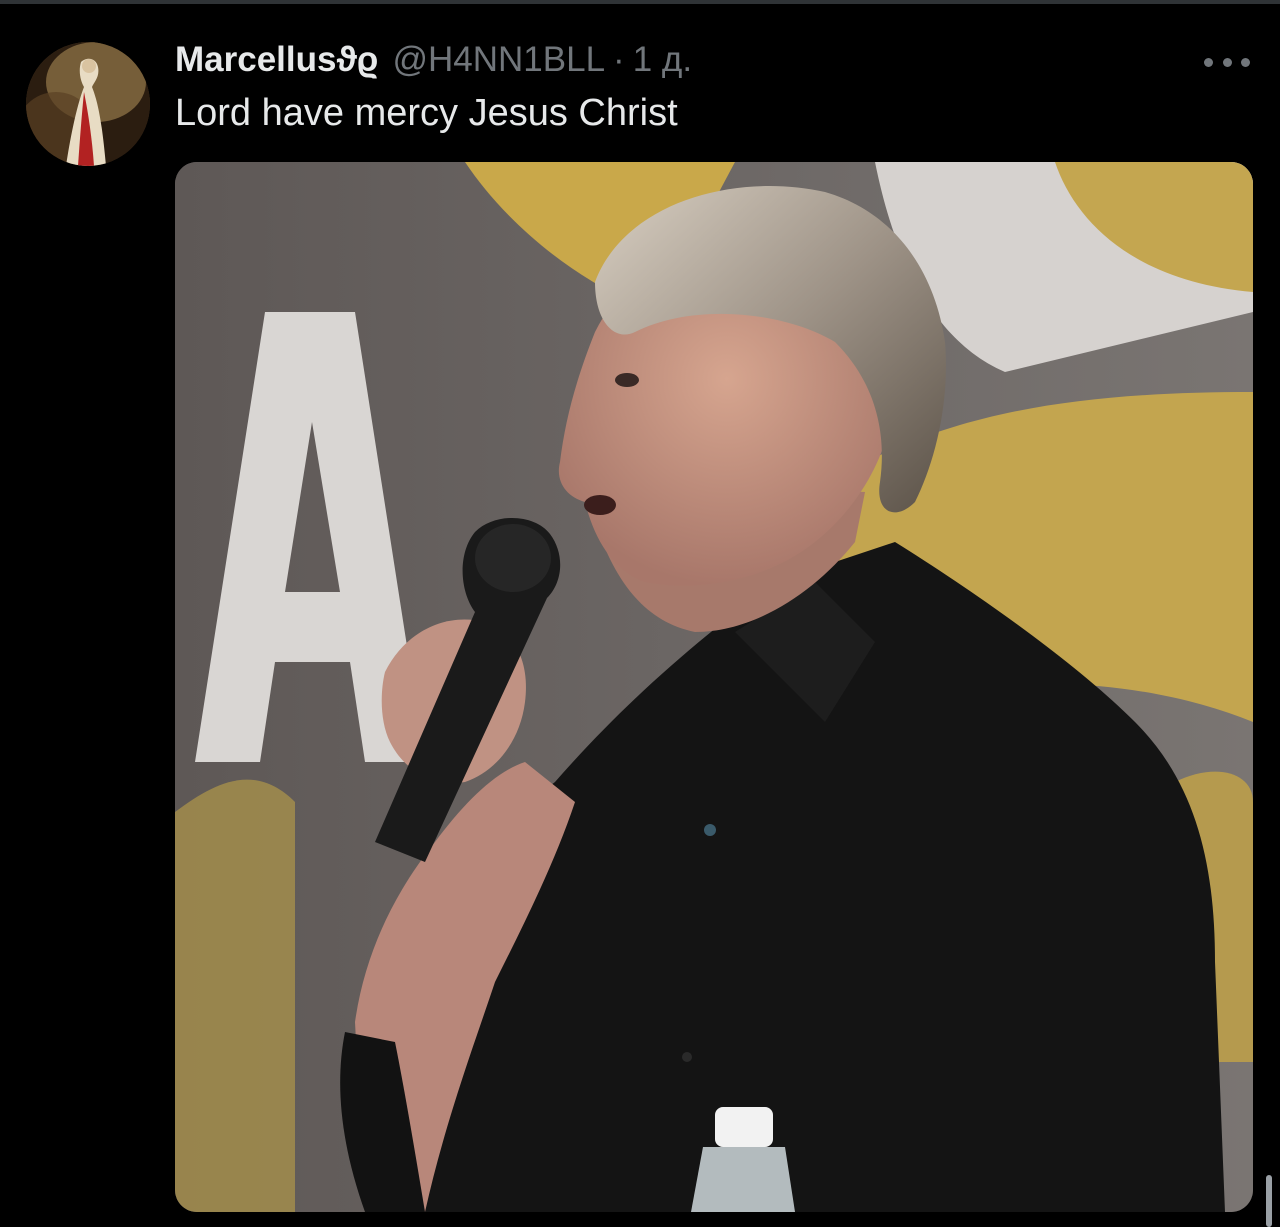 The height and width of the screenshot is (1227, 1280). What do you see at coordinates (498, 60) in the screenshot?
I see `user-handle: @H4NN1BLL` at bounding box center [498, 60].